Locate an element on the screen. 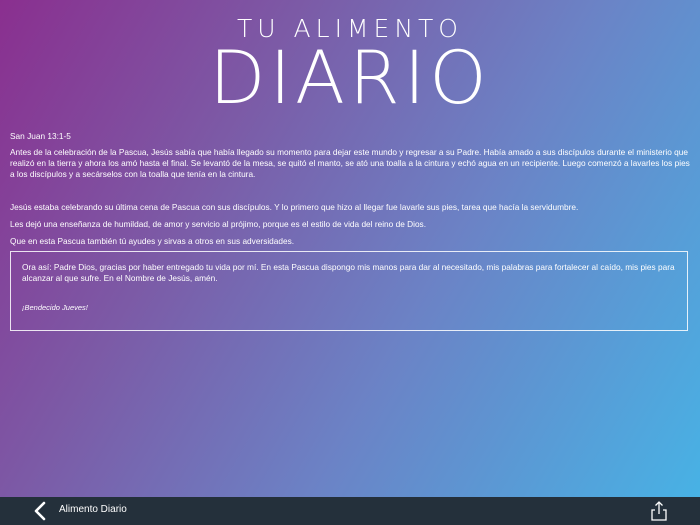 The image size is (700, 525). share-button is located at coordinates (659, 511).